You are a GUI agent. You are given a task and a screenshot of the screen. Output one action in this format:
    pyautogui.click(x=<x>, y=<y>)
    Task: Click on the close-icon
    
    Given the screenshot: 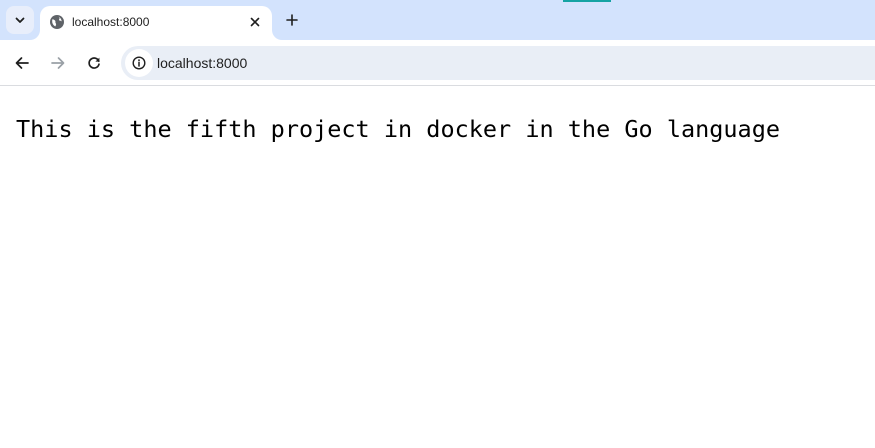 What is the action you would take?
    pyautogui.click(x=255, y=22)
    